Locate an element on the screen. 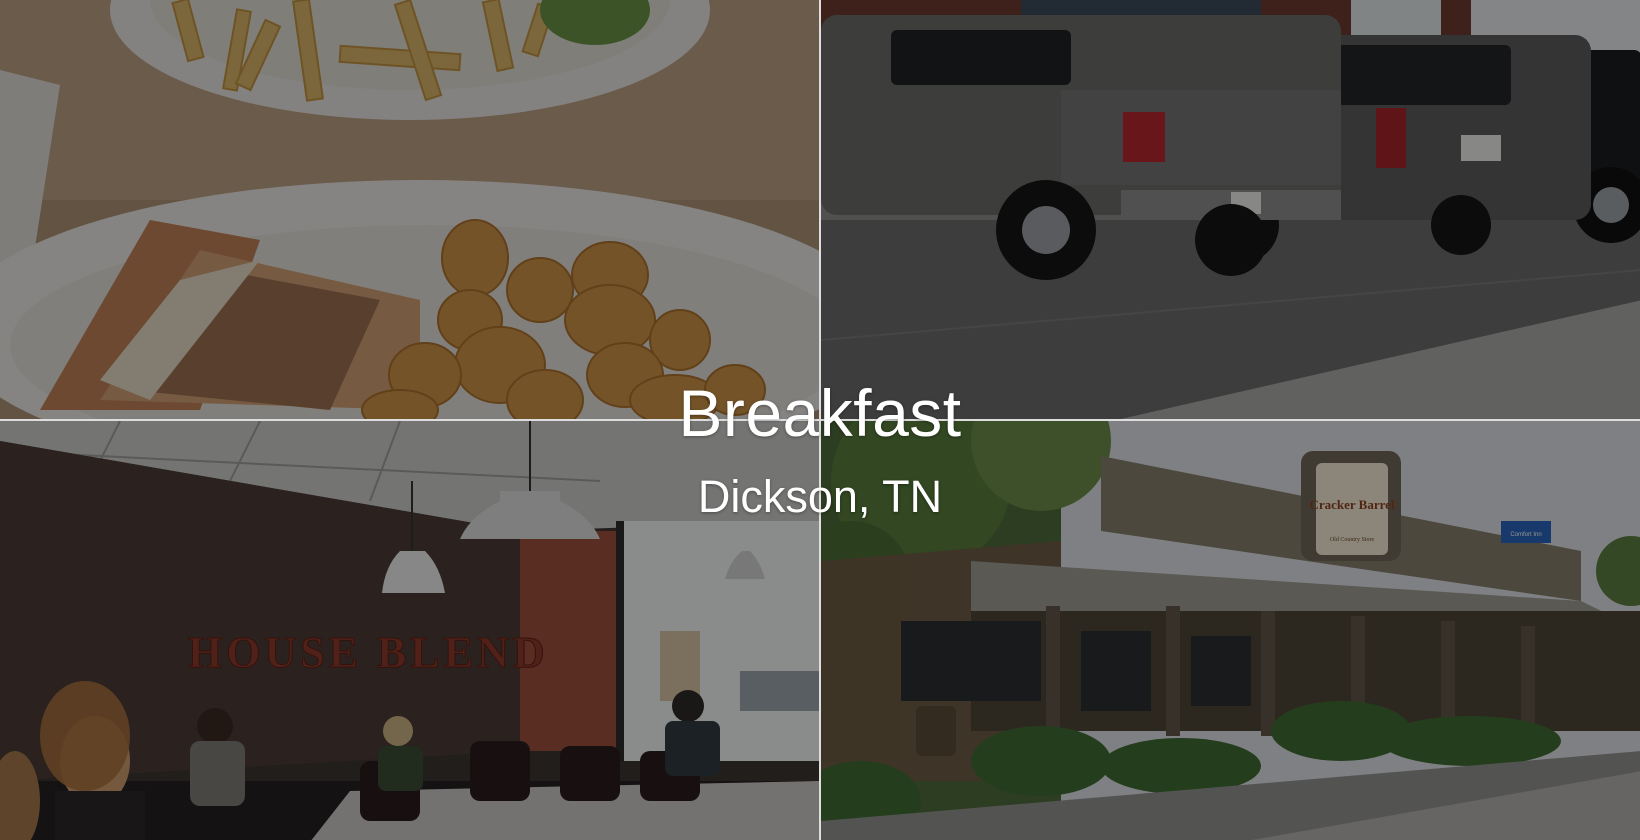 The width and height of the screenshot is (1640, 840). svg-text: Comfort Inn is located at coordinates (1525, 535).